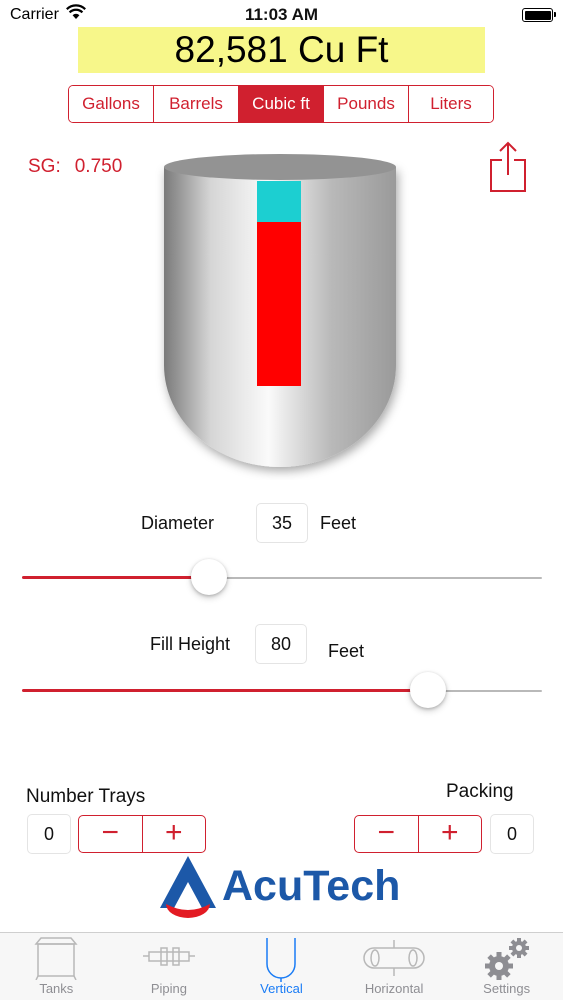  What do you see at coordinates (49, 834) in the screenshot?
I see `trays-count-field: 0` at bounding box center [49, 834].